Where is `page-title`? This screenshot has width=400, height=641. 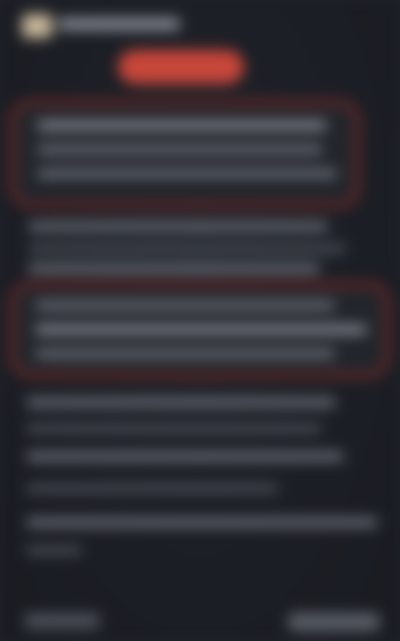 page-title is located at coordinates (119, 24).